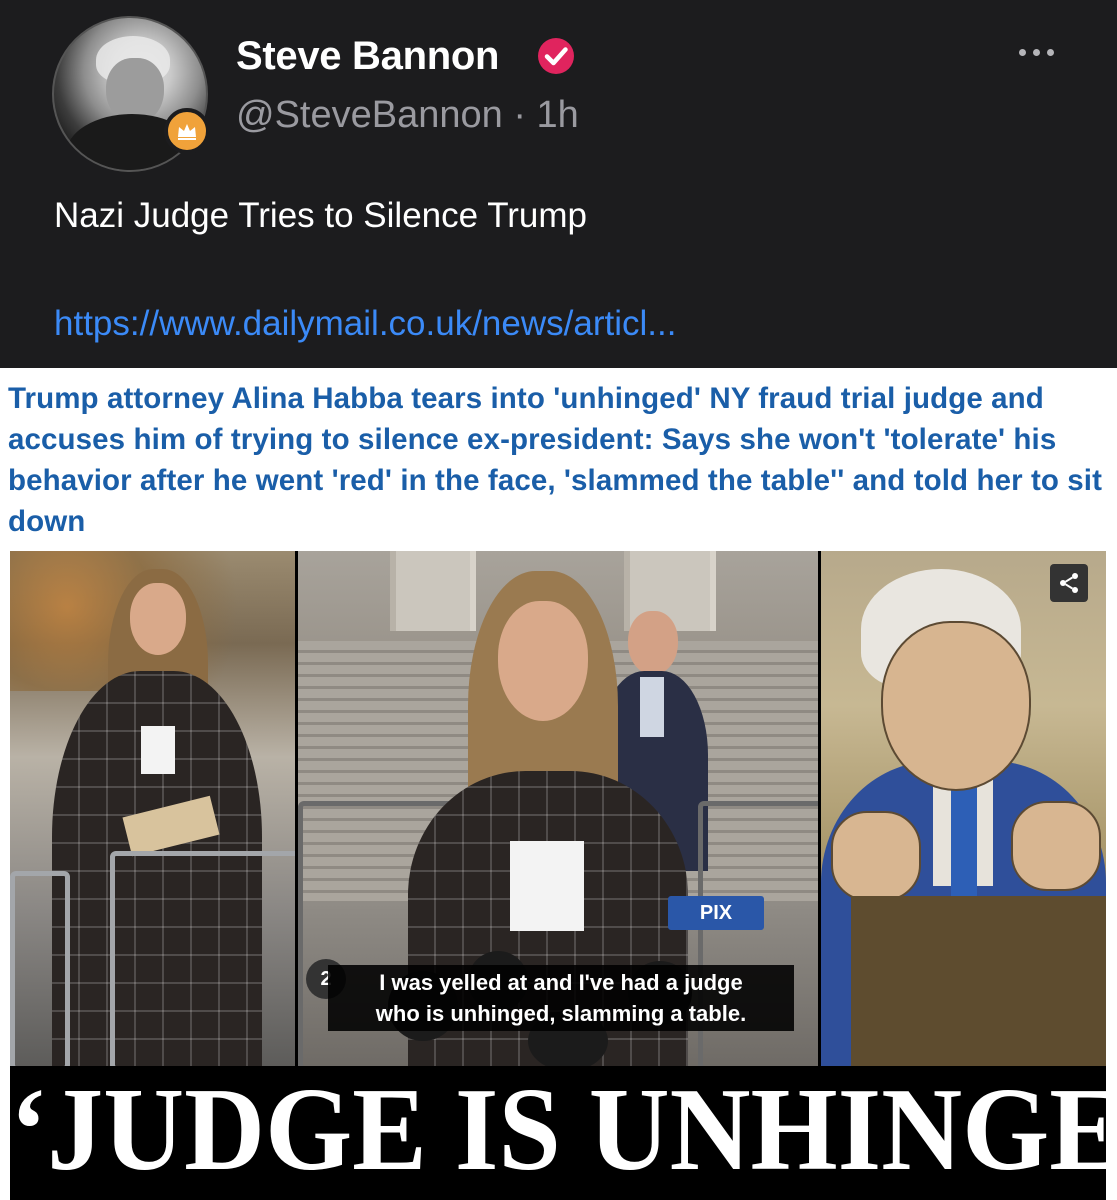 Image resolution: width=1117 pixels, height=1200 pixels. I want to click on photo-right-sketch, so click(963, 808).